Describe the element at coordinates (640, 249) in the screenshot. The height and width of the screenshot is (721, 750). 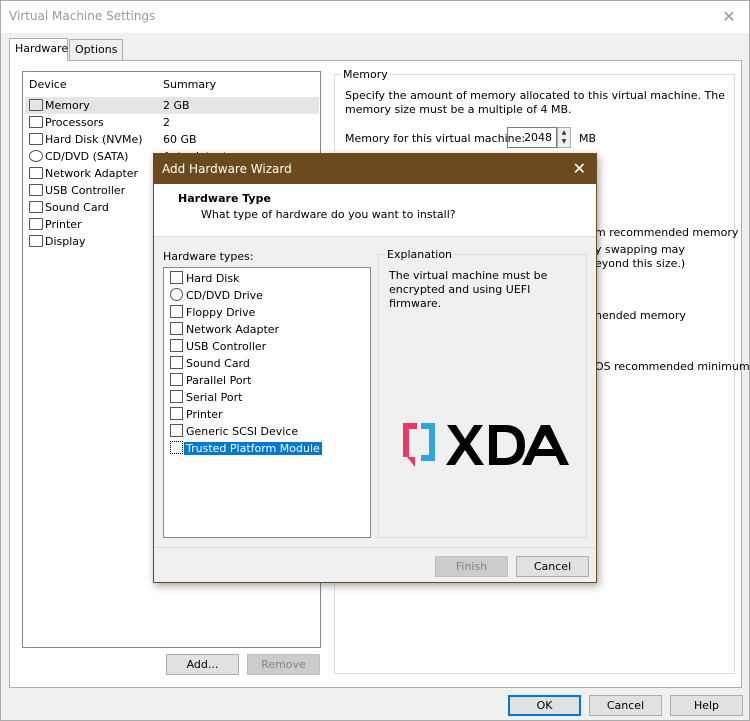
I see `memory-note: y swapping may` at that location.